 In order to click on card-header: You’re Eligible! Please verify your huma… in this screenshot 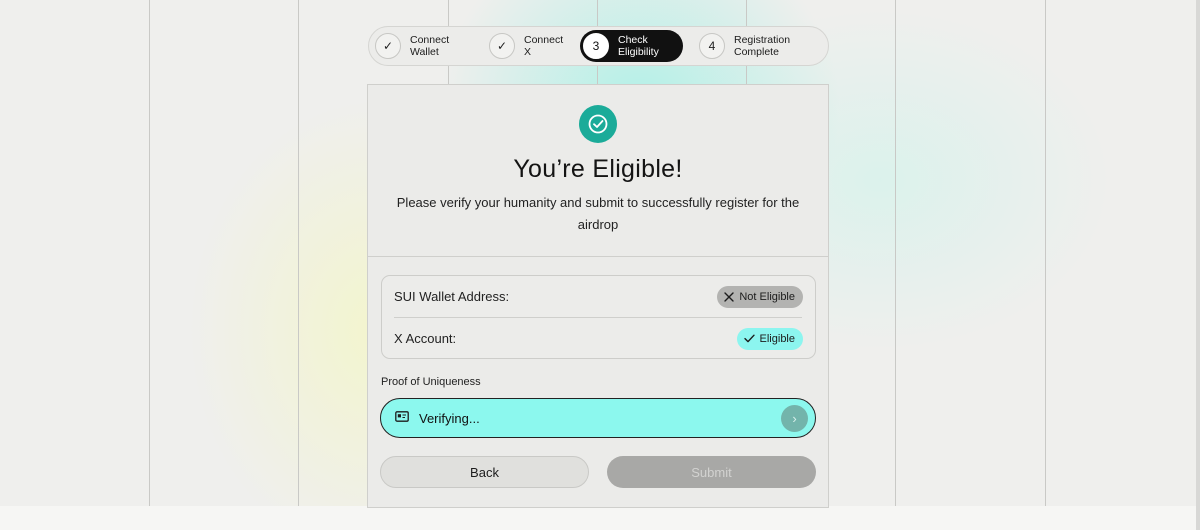, I will do `click(598, 171)`.